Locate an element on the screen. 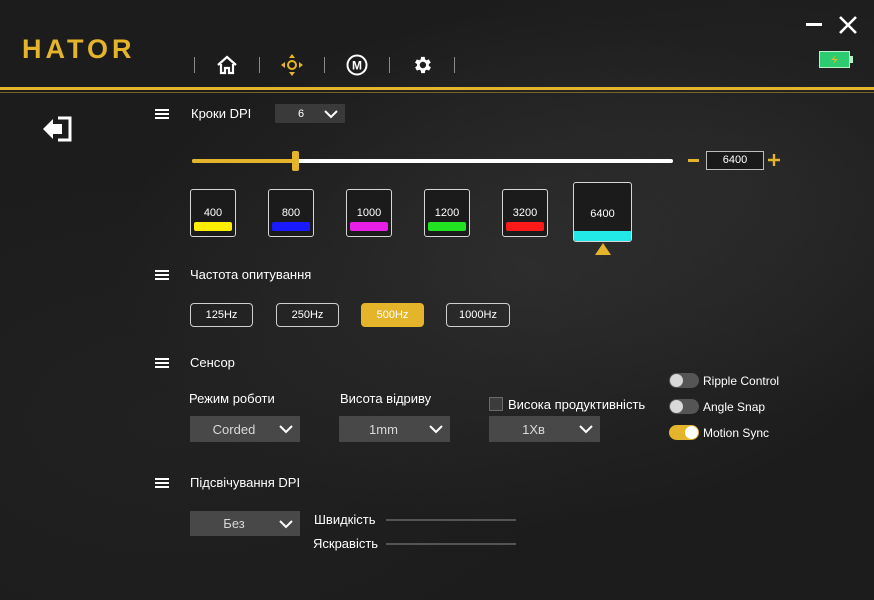 Image resolution: width=874 pixels, height=600 pixels. nav-home-button is located at coordinates (227, 65).